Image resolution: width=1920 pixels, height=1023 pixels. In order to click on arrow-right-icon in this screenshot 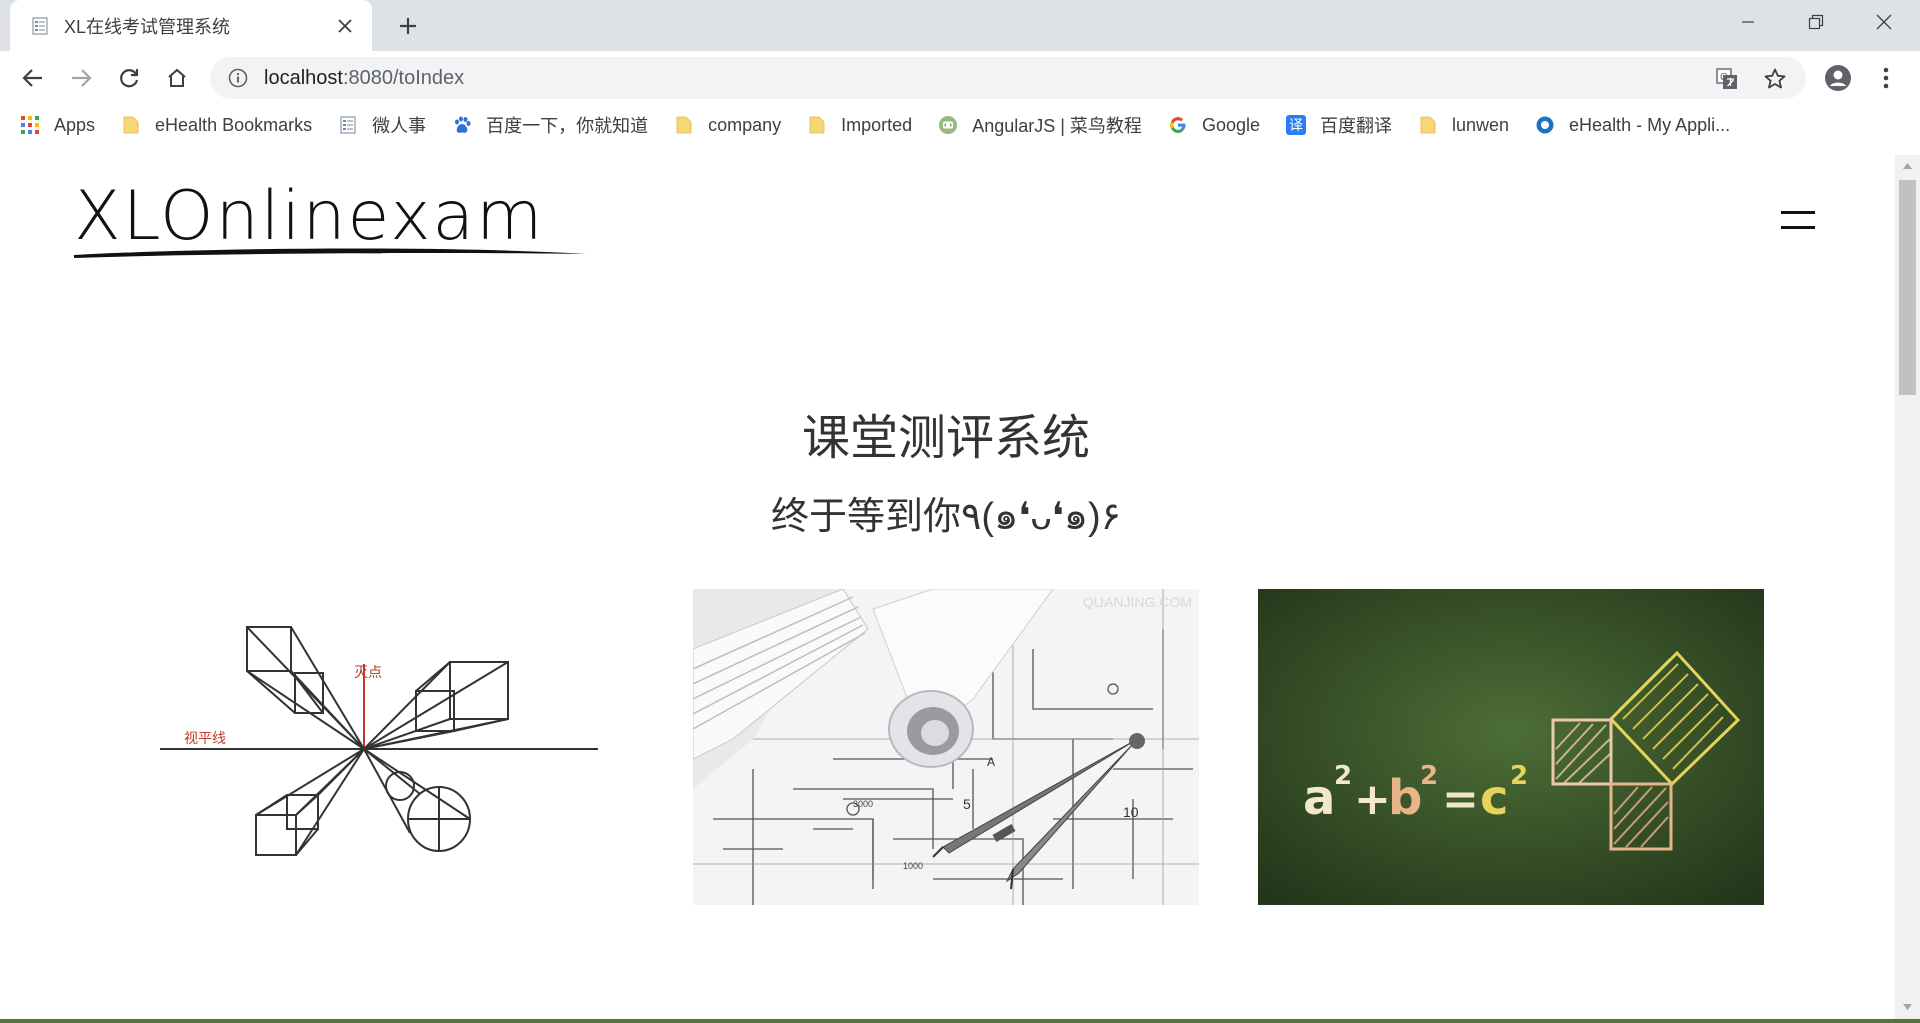, I will do `click(82, 78)`.